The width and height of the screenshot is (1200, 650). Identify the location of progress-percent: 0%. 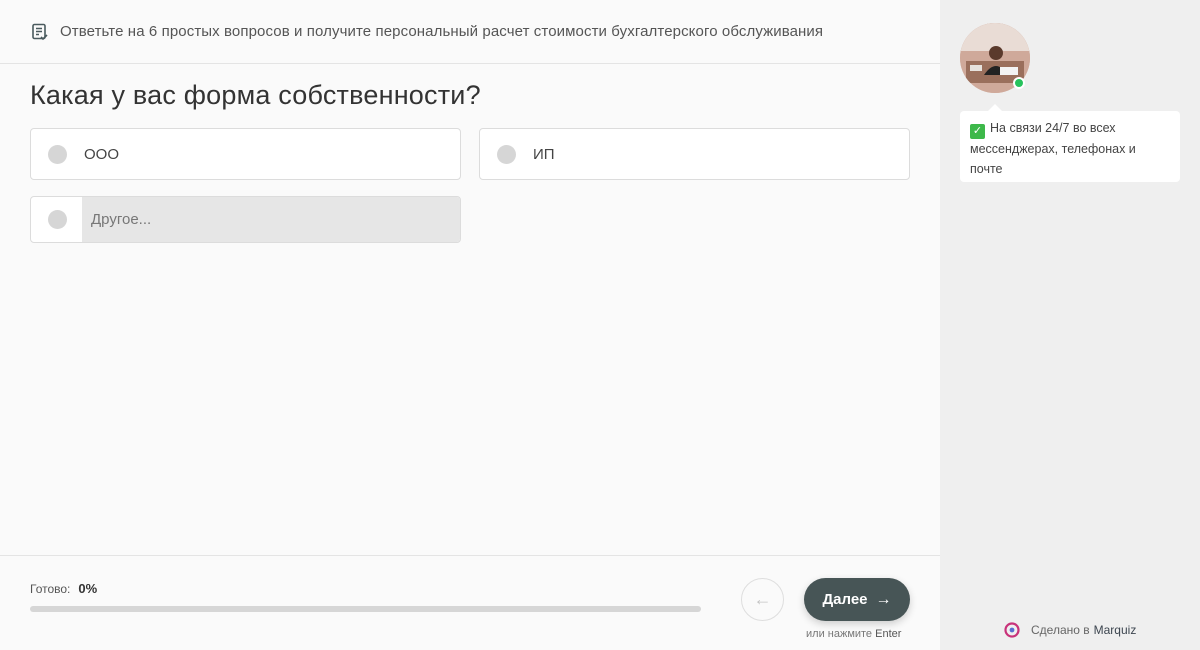
(88, 588).